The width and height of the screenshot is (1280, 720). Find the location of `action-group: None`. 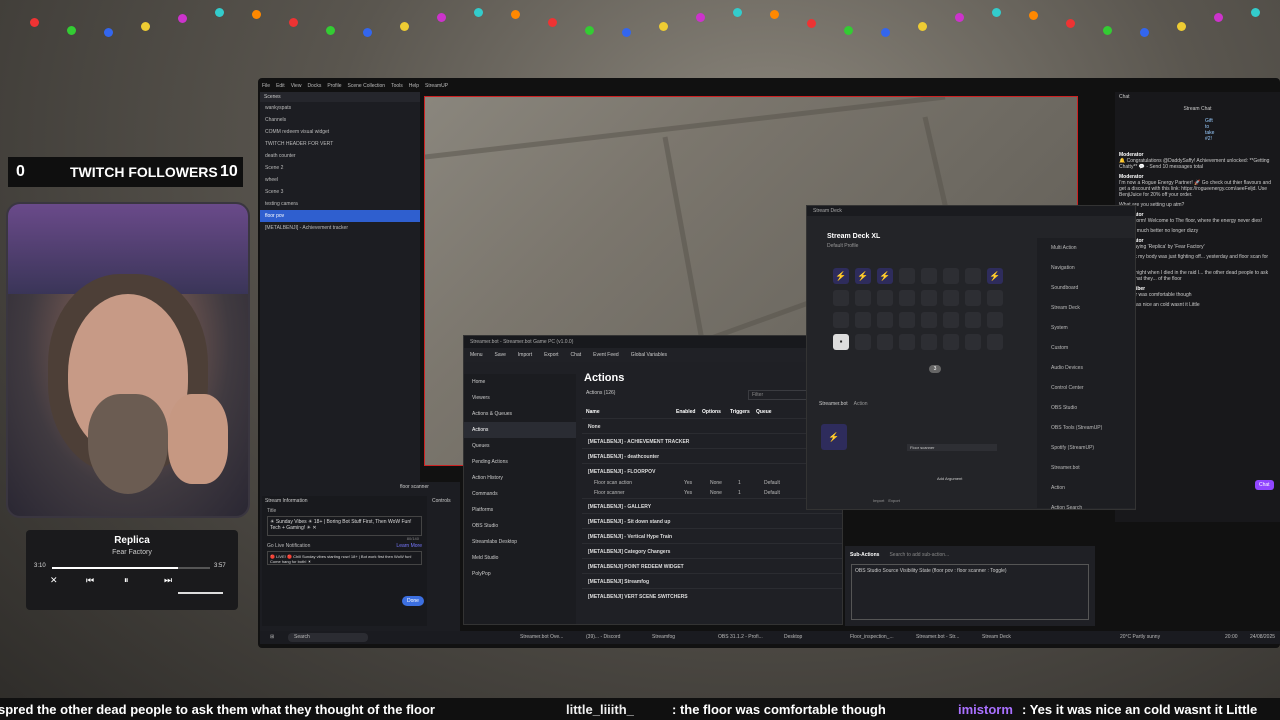

action-group: None is located at coordinates (712, 425).